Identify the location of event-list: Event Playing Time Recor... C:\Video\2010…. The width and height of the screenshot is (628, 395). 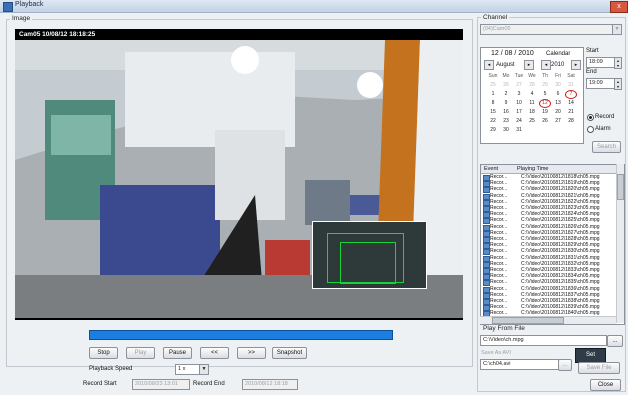
(552, 244).